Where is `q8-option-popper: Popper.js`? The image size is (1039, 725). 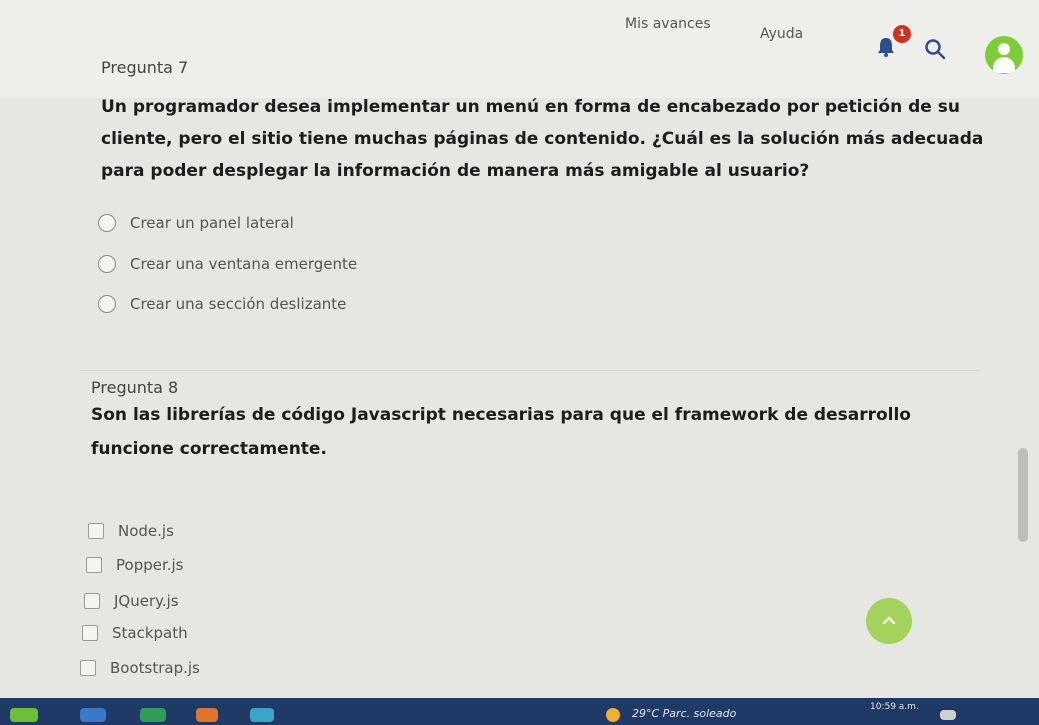
q8-option-popper: Popper.js is located at coordinates (135, 565).